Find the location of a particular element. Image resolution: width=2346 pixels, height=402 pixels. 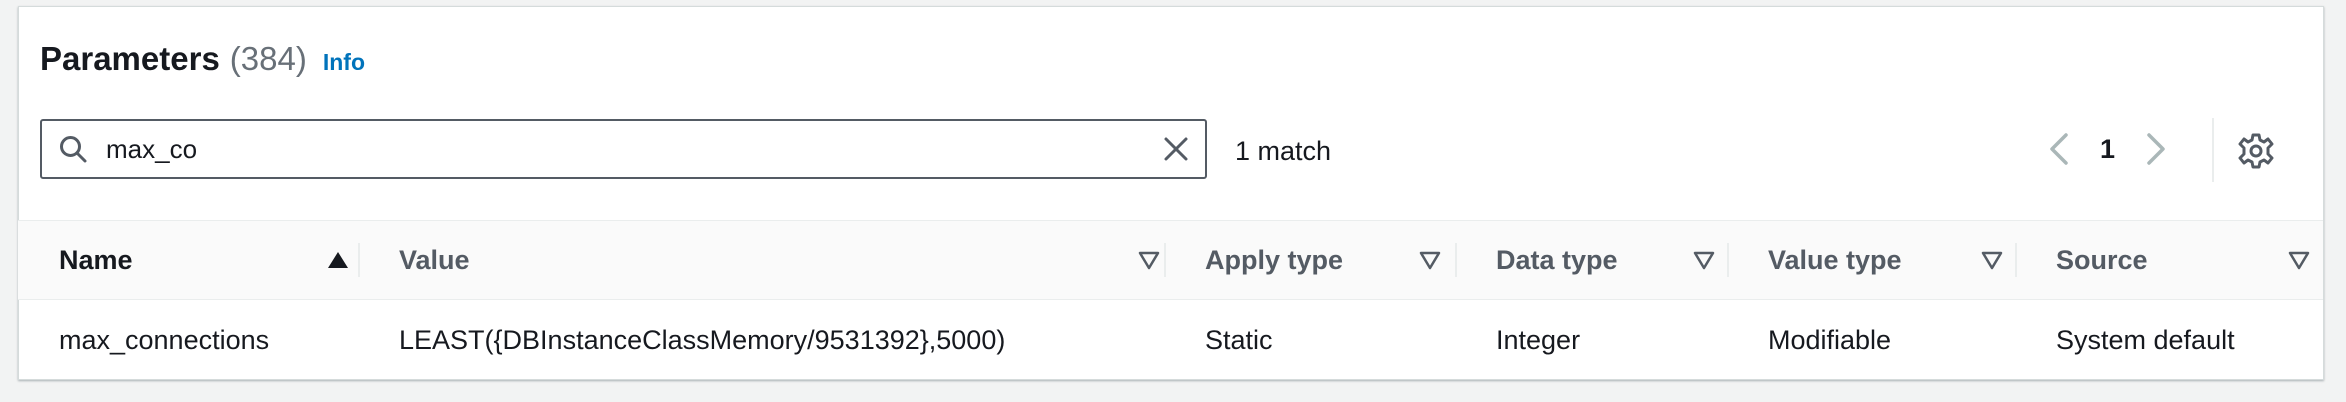

page-number-button: 1 is located at coordinates (2107, 149).